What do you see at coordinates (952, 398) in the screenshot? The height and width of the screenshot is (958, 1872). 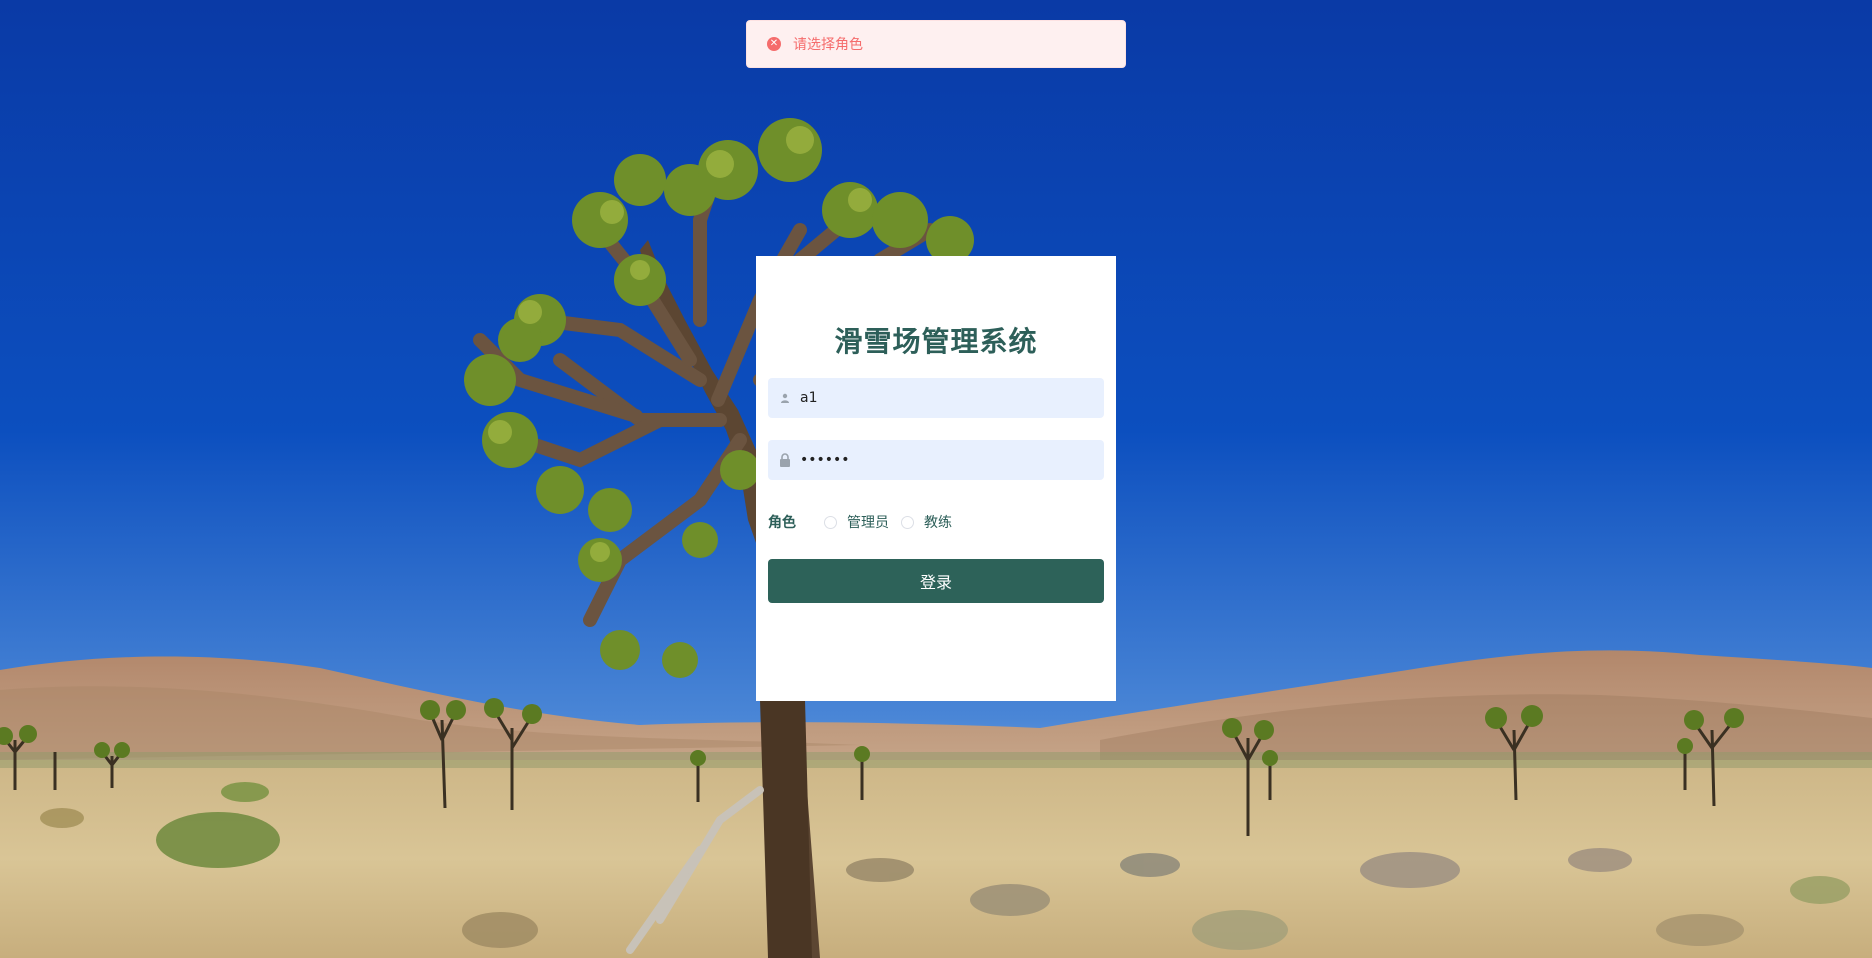 I see `username-input` at bounding box center [952, 398].